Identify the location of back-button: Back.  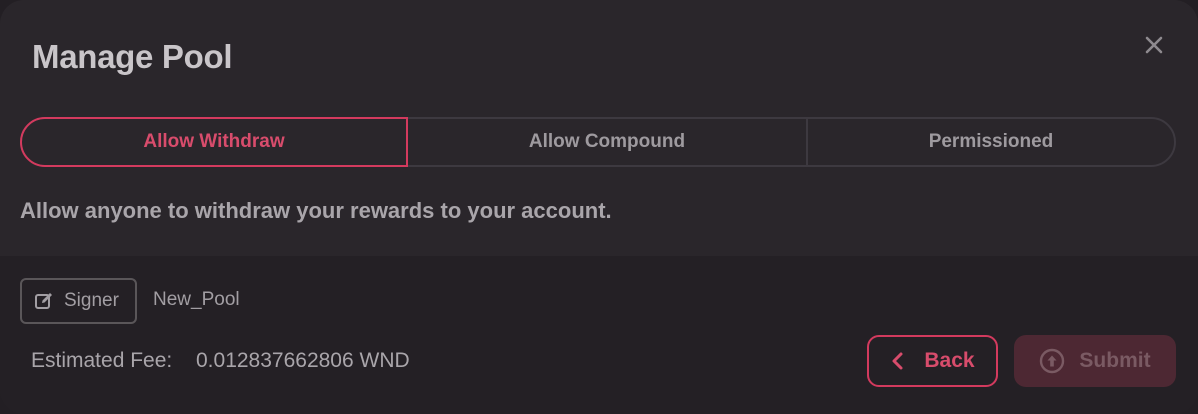
(932, 361).